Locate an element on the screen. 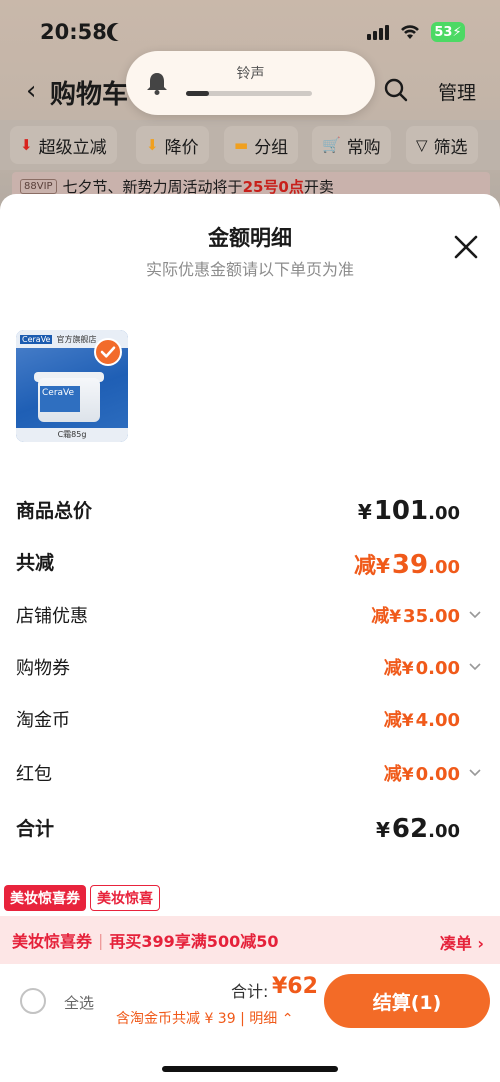 This screenshot has width=500, height=1082. price-row: 淘金币 减¥ 4.00 is located at coordinates (250, 721).